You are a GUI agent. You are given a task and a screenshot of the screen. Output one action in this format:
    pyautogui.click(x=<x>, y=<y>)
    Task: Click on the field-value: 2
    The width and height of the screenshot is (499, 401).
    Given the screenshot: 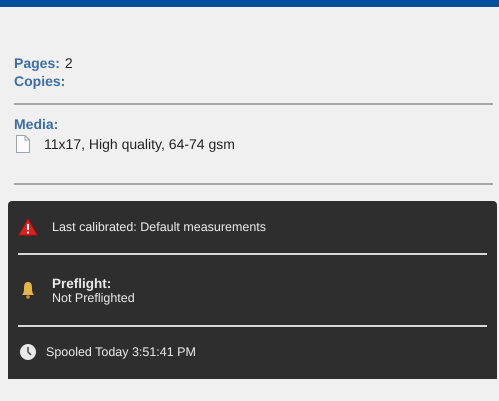 What is the action you would take?
    pyautogui.click(x=68, y=63)
    